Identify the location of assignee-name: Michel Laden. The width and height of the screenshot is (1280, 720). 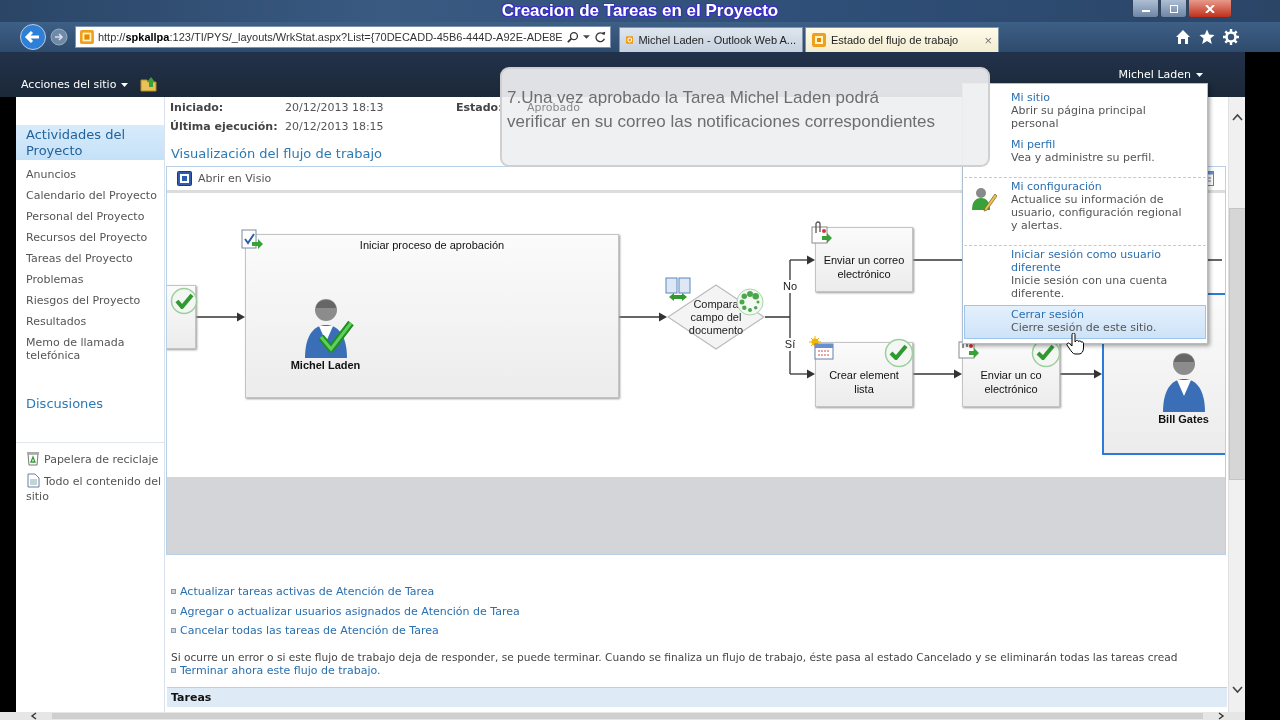
(325, 365).